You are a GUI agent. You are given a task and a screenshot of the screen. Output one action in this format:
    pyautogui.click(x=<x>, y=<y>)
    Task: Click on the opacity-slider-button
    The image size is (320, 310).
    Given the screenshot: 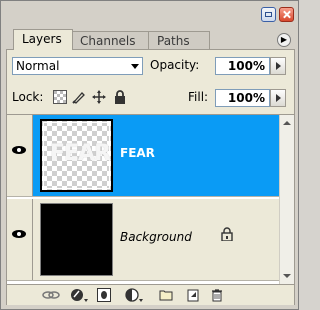 What is the action you would take?
    pyautogui.click(x=278, y=66)
    